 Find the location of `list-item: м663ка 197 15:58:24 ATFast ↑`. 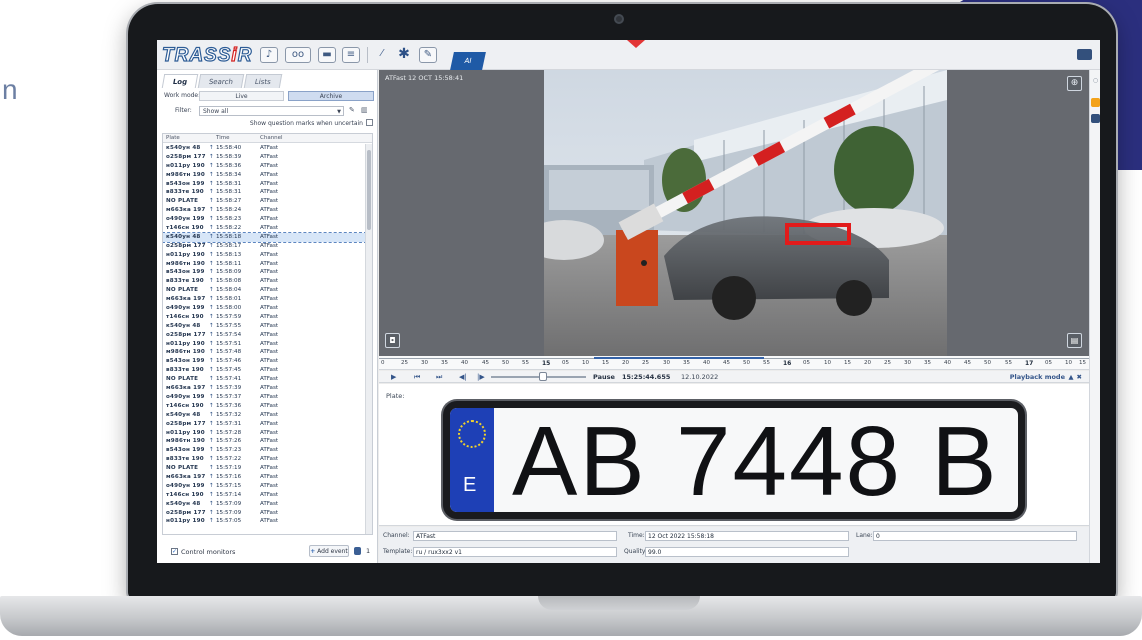

list-item: м663ка 197 15:58:24 ATFast ↑ is located at coordinates (264, 210).